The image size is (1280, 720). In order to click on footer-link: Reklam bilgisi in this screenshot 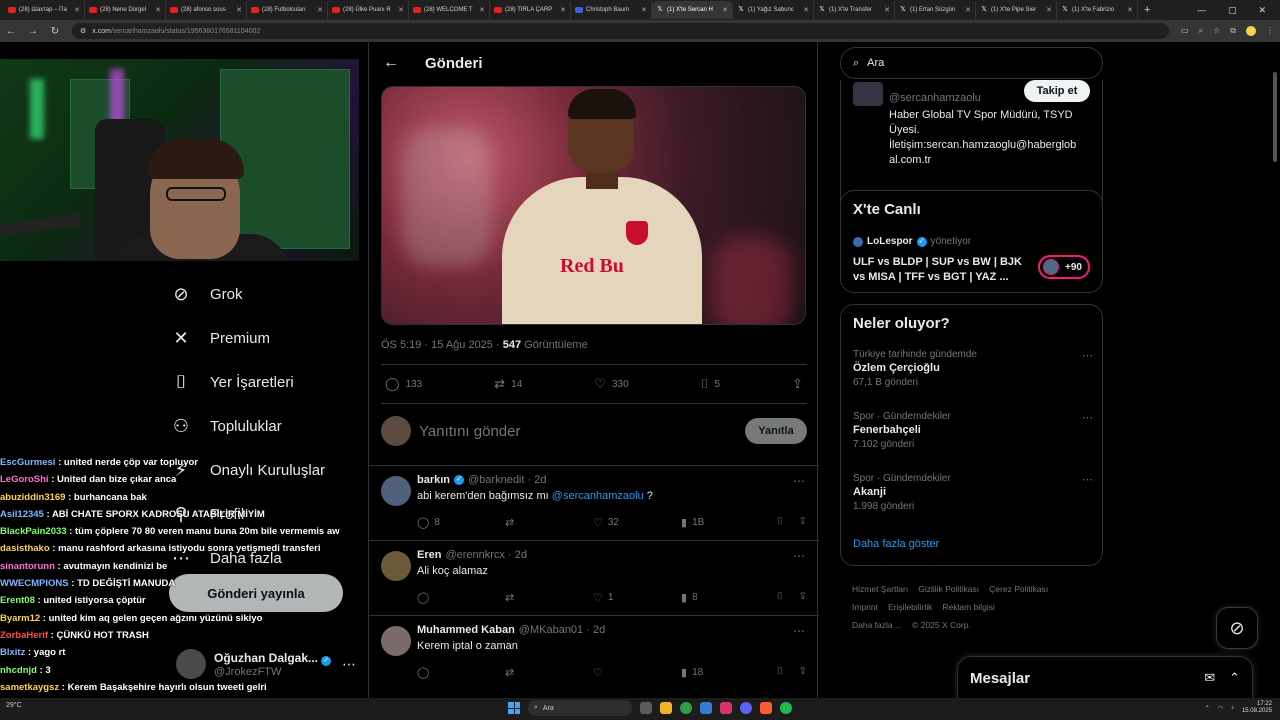, I will do `click(968, 607)`.